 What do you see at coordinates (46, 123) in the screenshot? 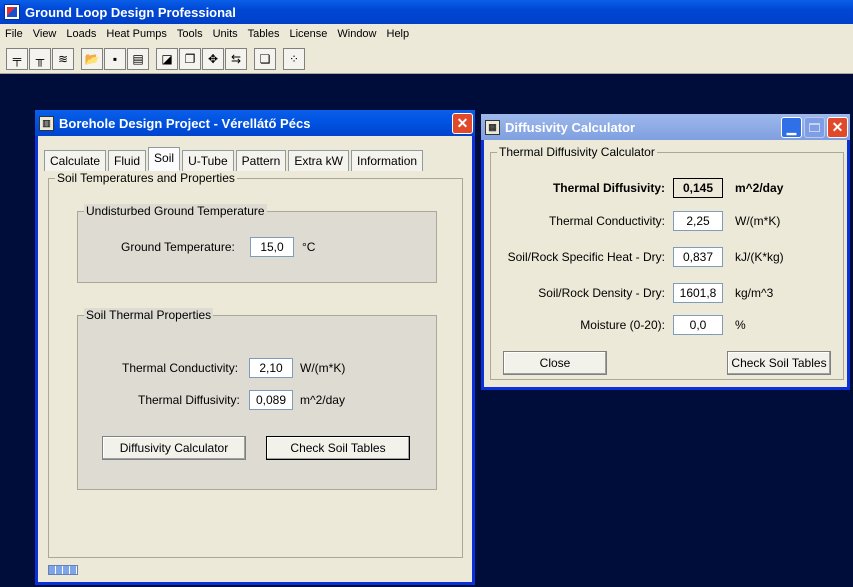
I see `window-icon: ▥` at bounding box center [46, 123].